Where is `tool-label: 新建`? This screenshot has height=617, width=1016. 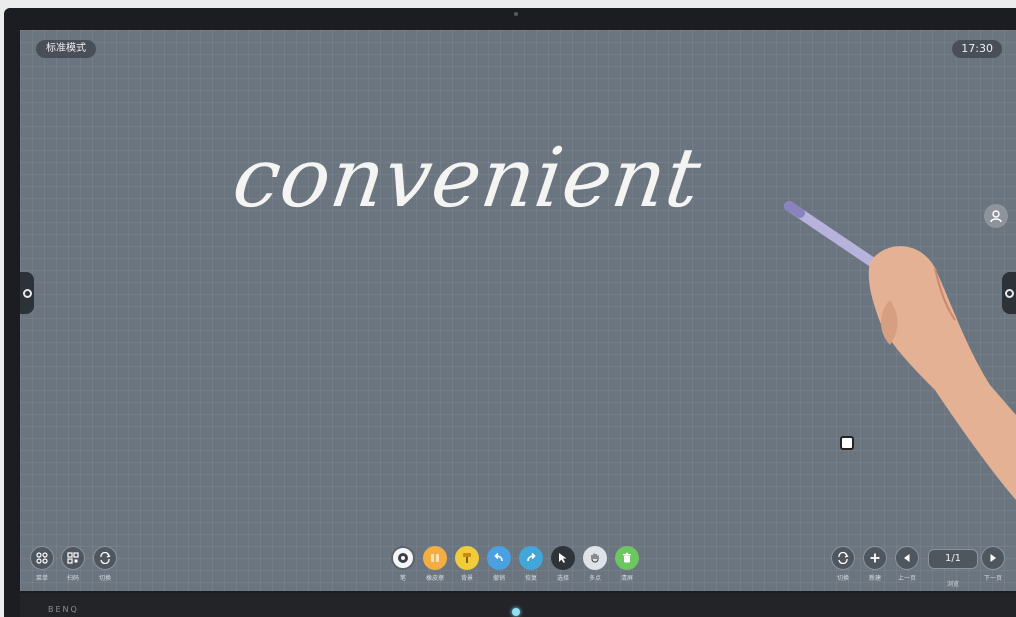
tool-label: 新建 is located at coordinates (874, 578).